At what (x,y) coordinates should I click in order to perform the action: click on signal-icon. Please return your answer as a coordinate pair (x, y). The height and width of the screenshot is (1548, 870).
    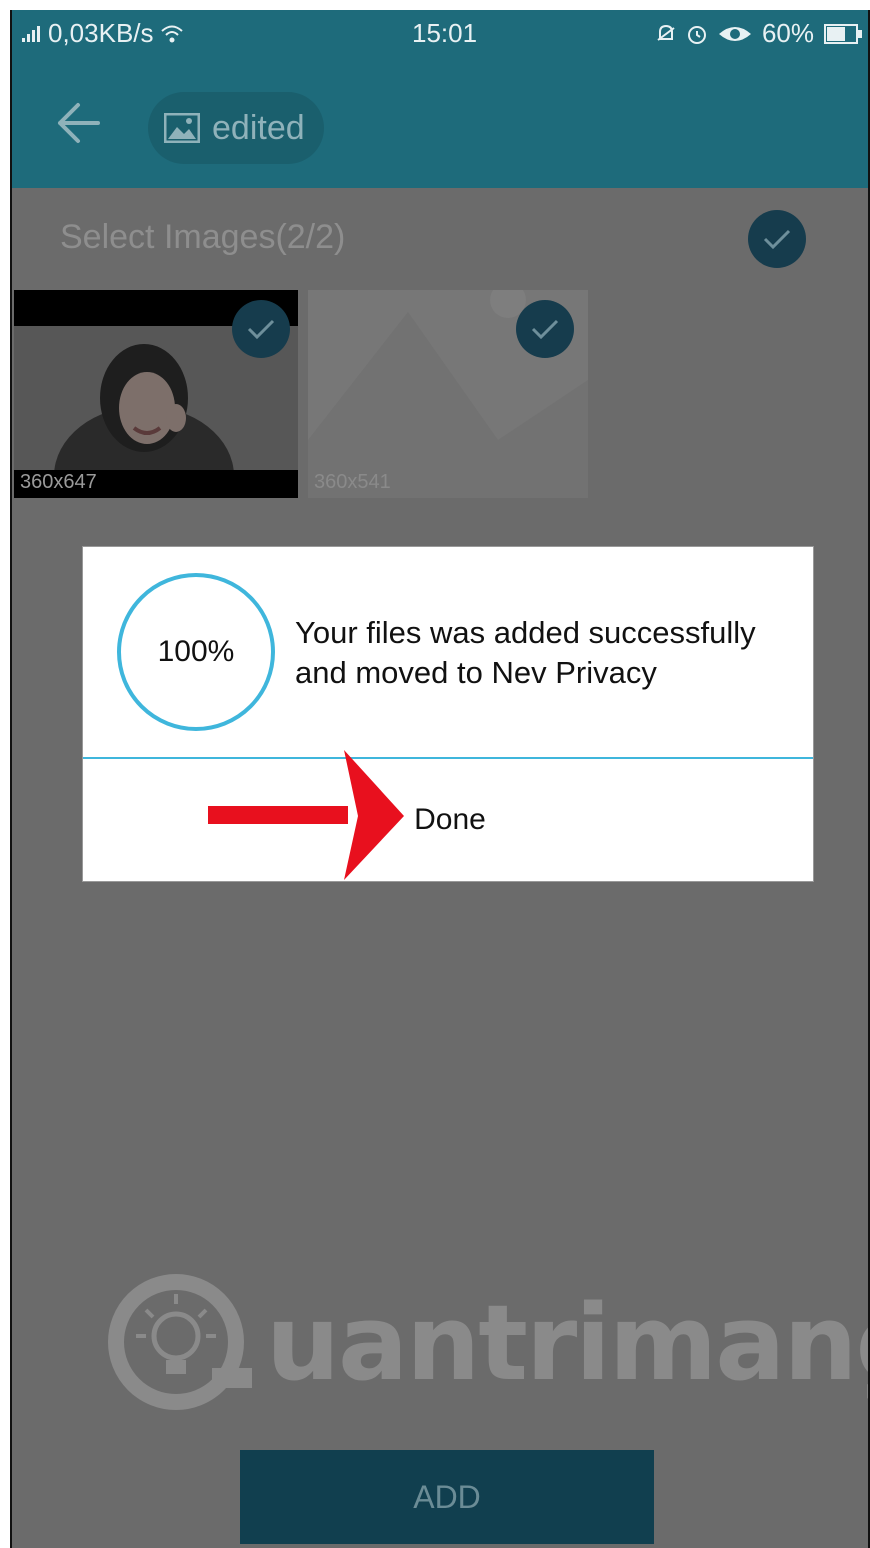
    Looking at the image, I should click on (31, 33).